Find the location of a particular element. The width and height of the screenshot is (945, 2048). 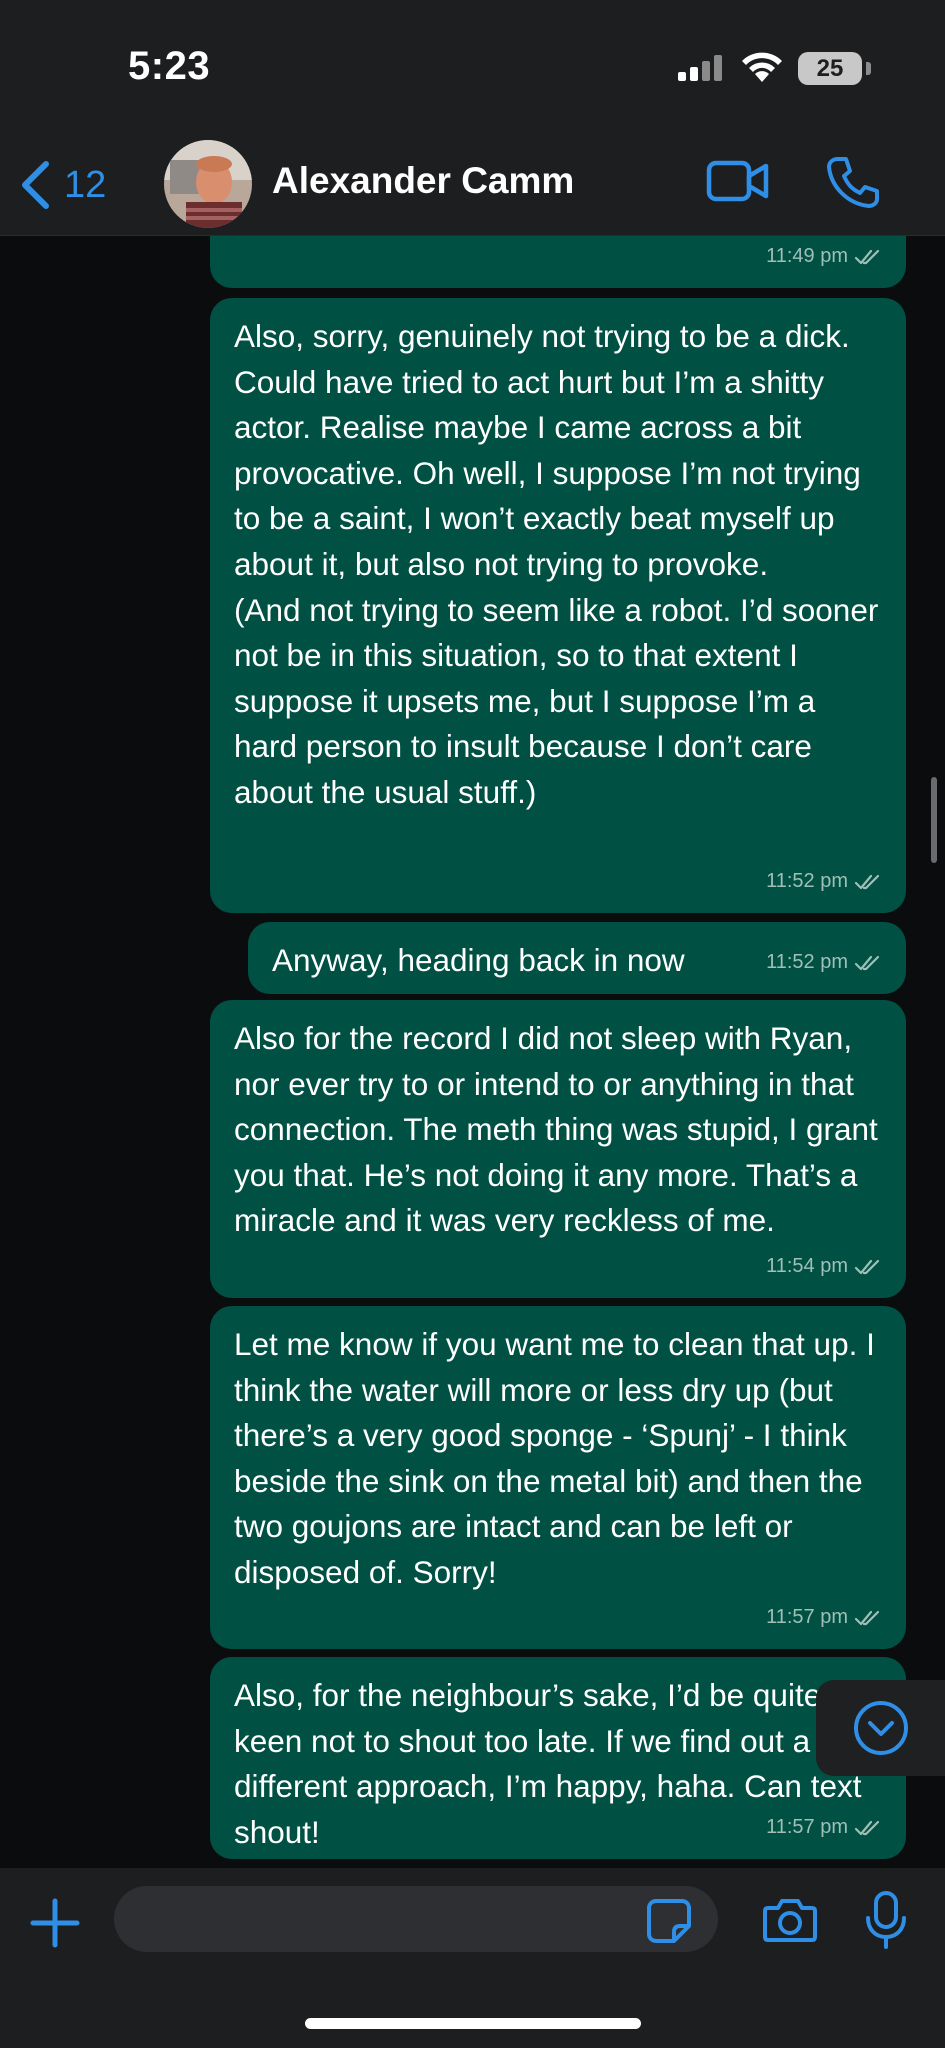

scrollbar-thumb is located at coordinates (934, 820).